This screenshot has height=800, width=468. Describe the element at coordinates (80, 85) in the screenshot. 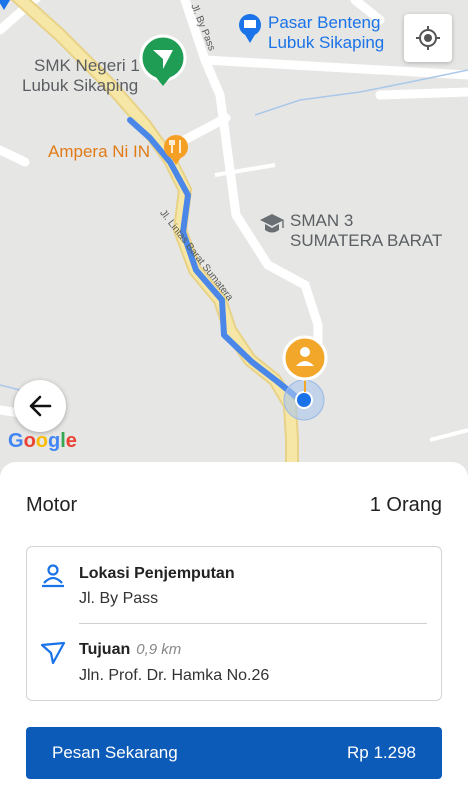

I see `poi-smk-negeri-area: Lubuk Sikaping` at that location.